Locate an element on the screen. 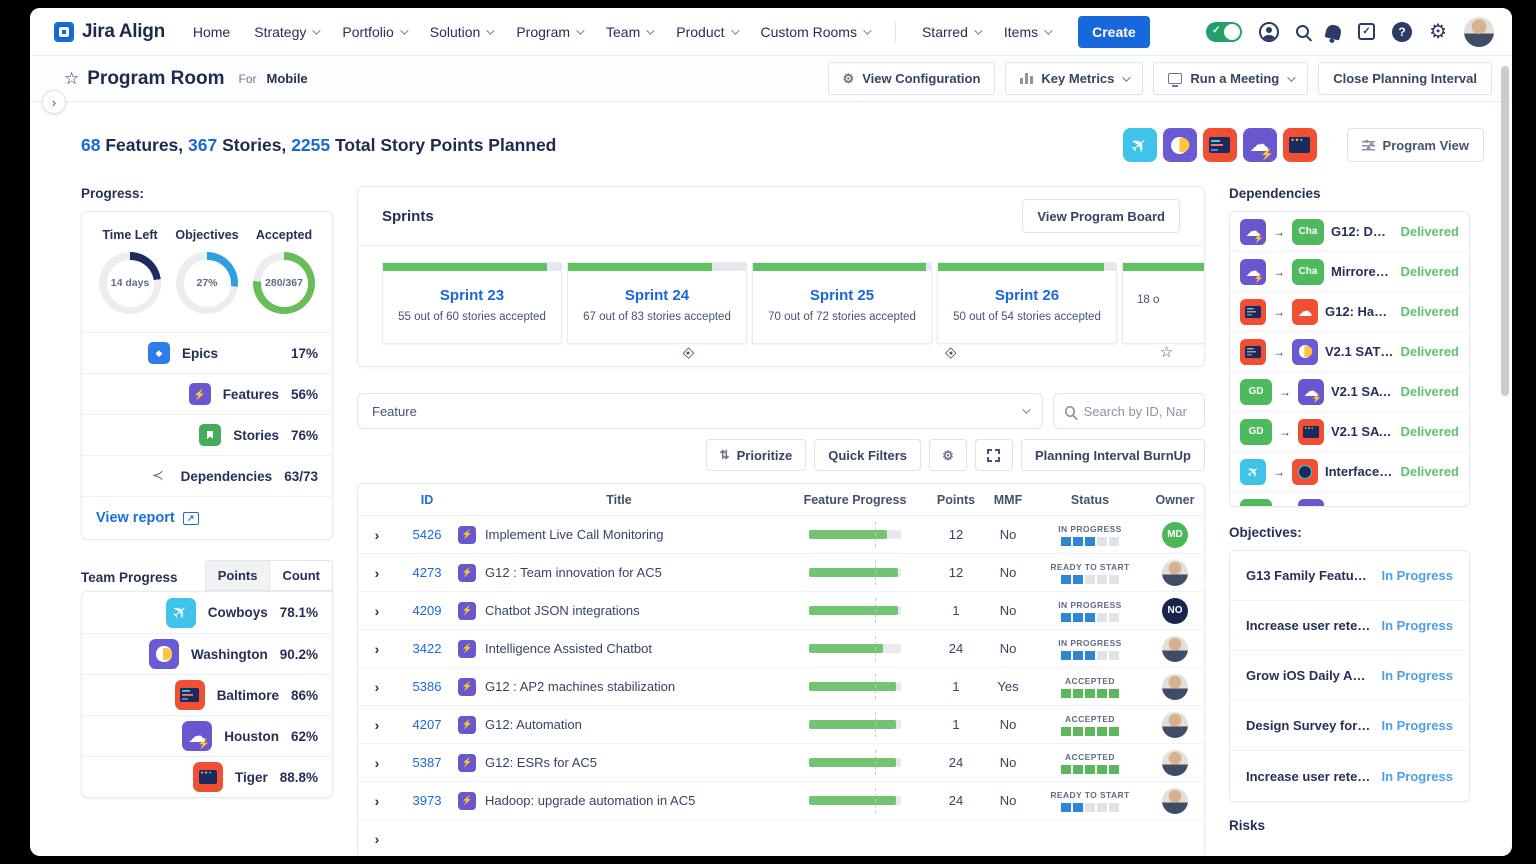  nav-item-product: Product is located at coordinates (708, 32).